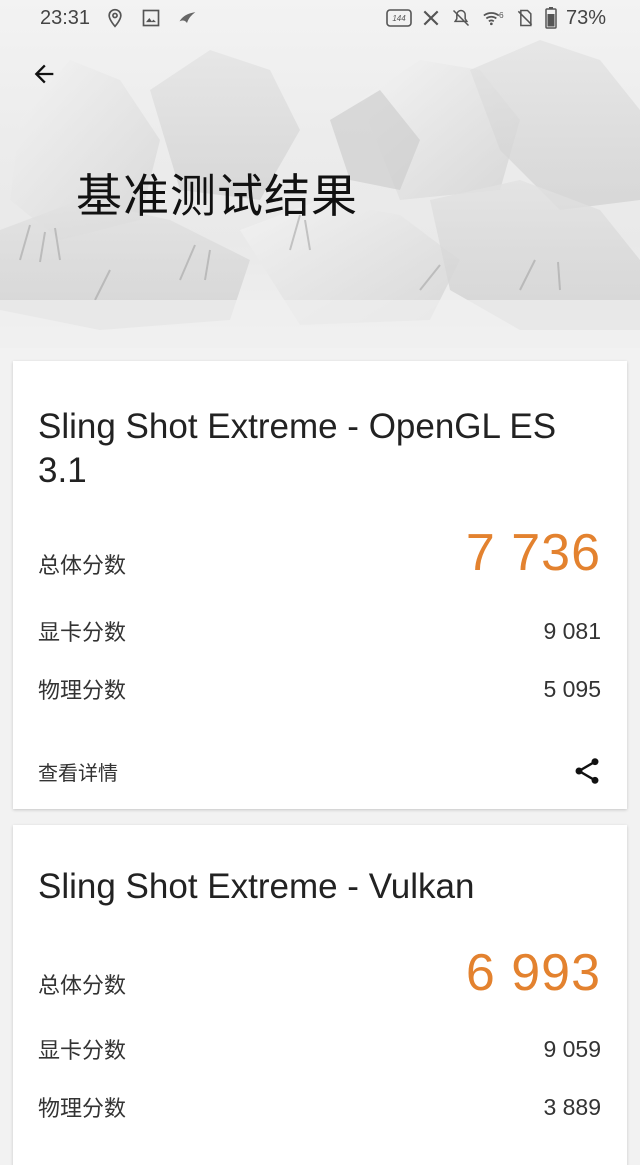  I want to click on gpu-score-row: 显卡分数 9 059, so click(319, 1049).